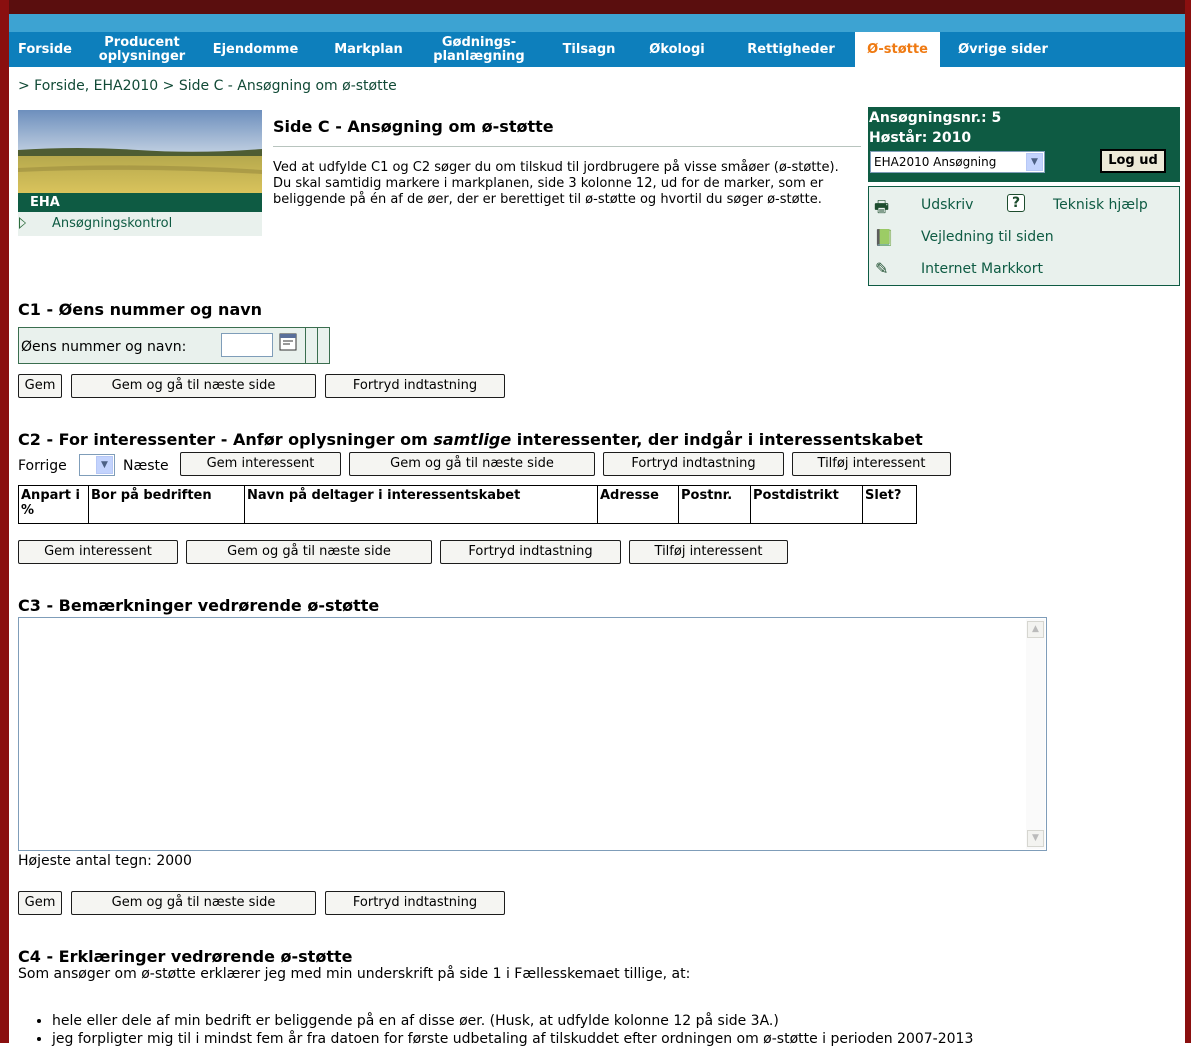  Describe the element at coordinates (935, 118) in the screenshot. I see `application-number: Ansøgningsnr.: 5` at that location.